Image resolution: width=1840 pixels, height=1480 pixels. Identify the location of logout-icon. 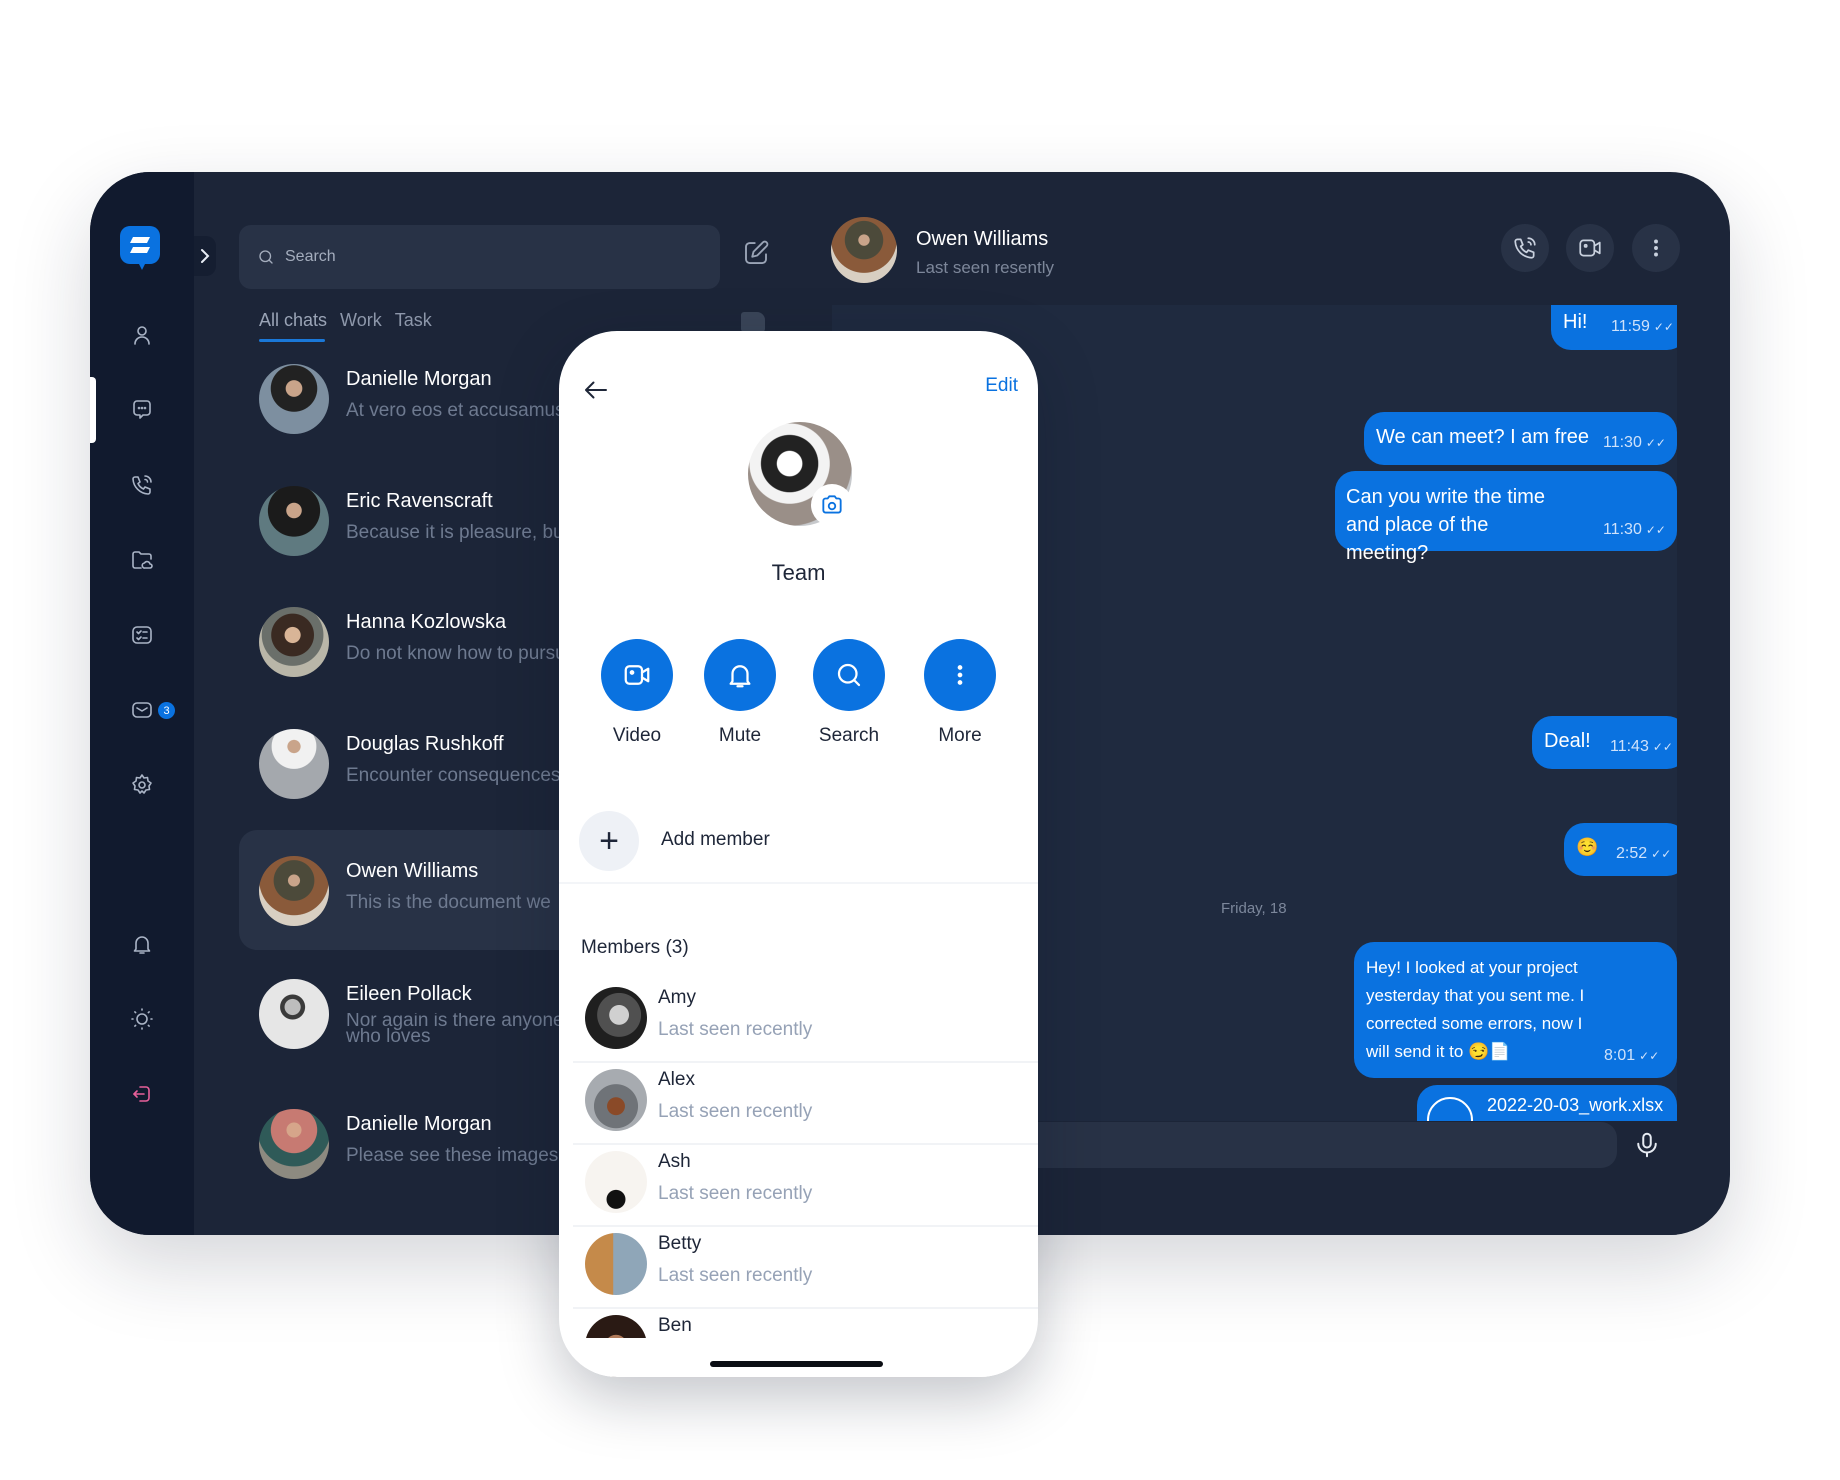
(141, 1094).